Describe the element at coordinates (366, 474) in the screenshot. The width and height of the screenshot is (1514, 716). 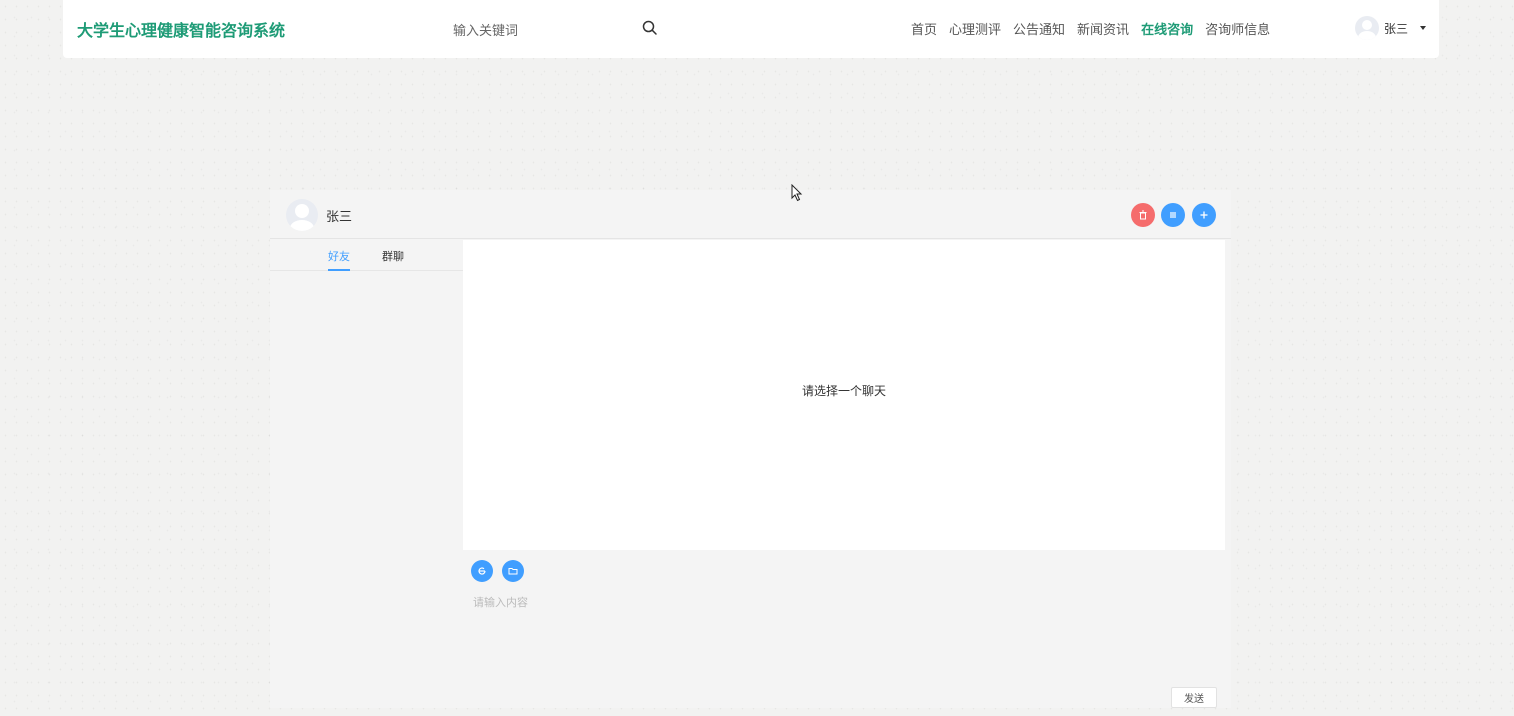
I see `contact-sidebar: 好友 群聊` at that location.